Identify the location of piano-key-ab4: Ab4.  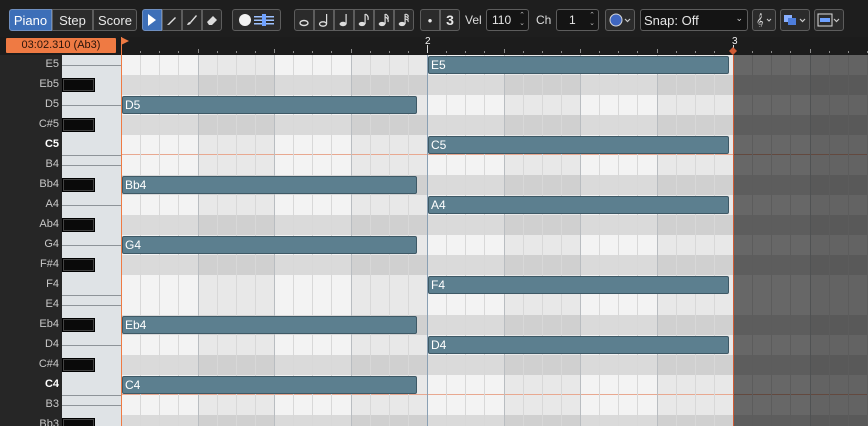
(60, 225).